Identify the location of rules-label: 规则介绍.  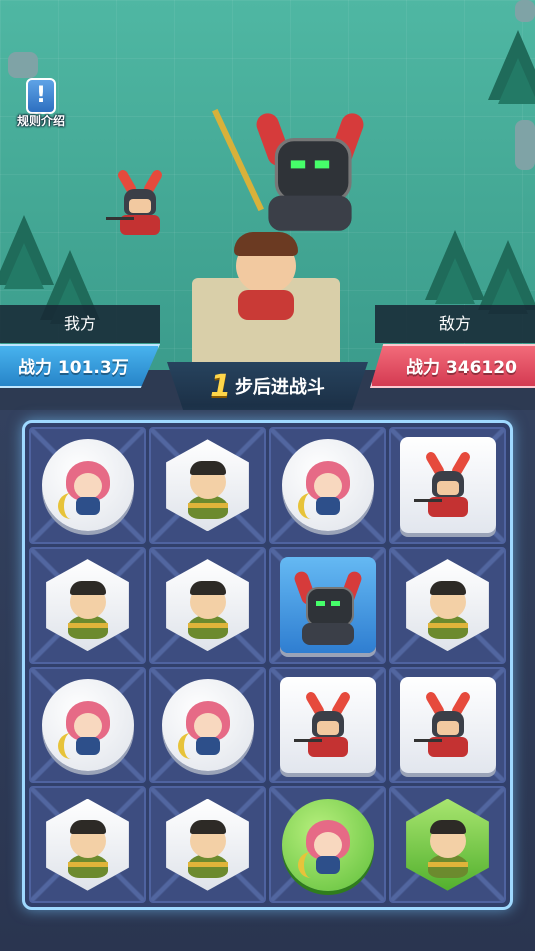
(40, 121).